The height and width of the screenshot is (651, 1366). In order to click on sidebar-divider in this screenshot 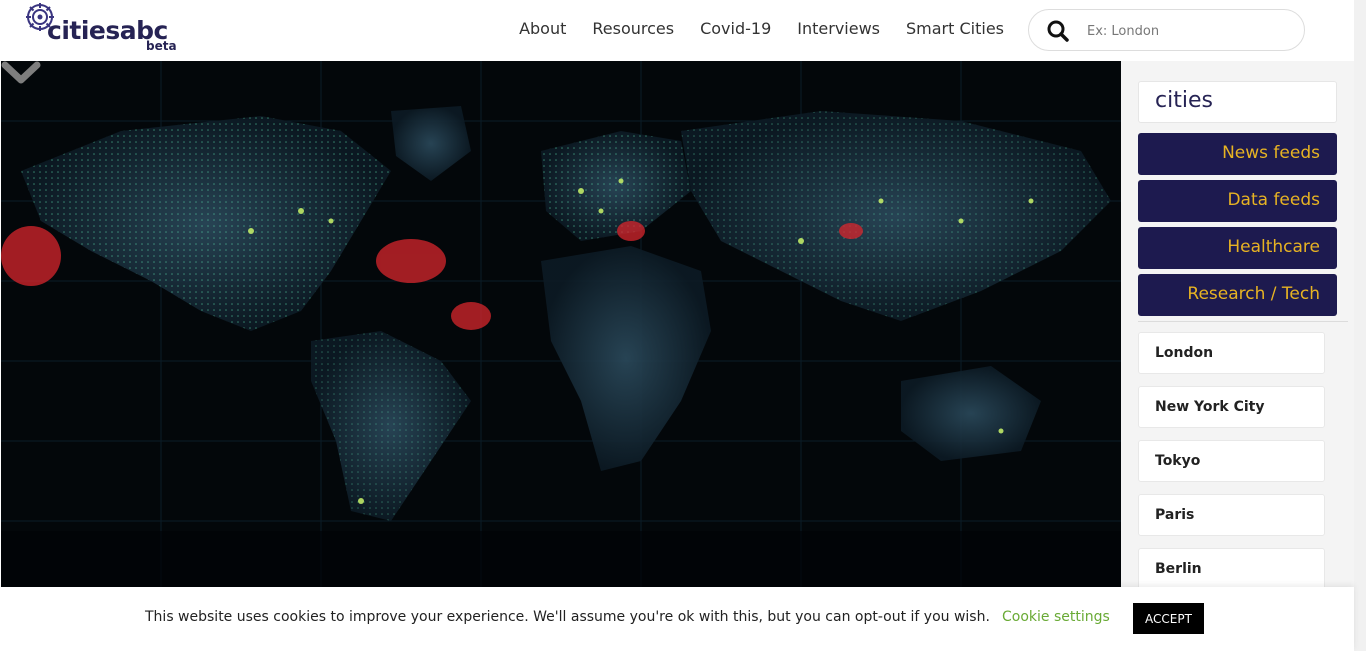, I will do `click(1243, 321)`.